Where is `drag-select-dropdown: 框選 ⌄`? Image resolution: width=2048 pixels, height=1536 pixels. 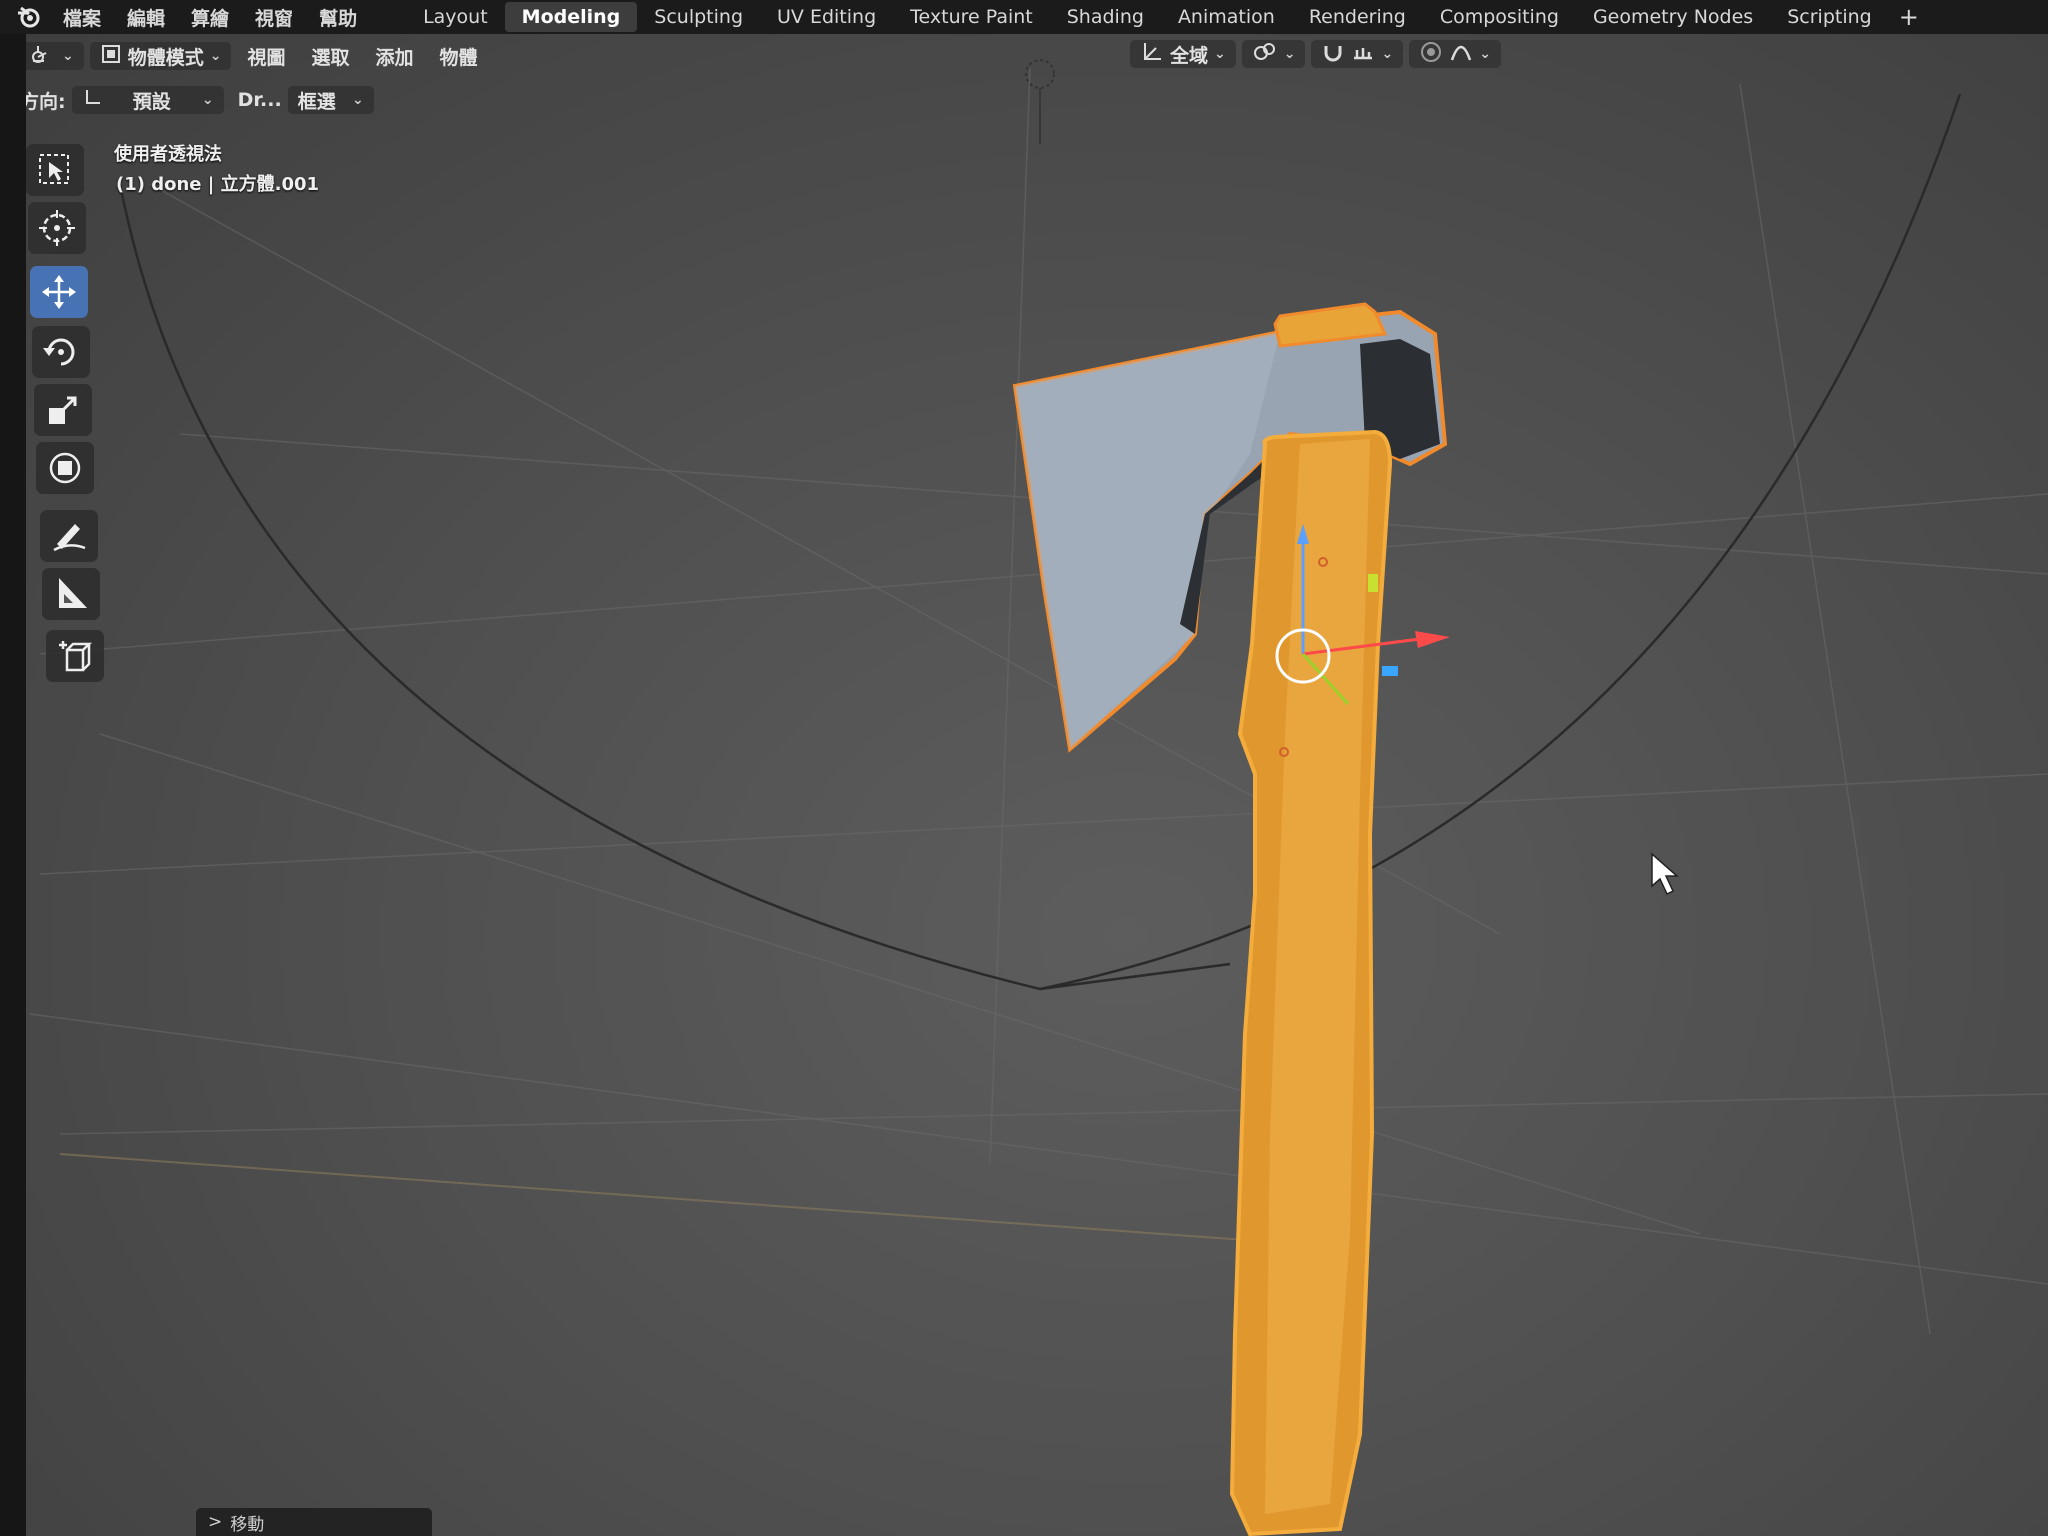
drag-select-dropdown: 框選 ⌄ is located at coordinates (330, 100).